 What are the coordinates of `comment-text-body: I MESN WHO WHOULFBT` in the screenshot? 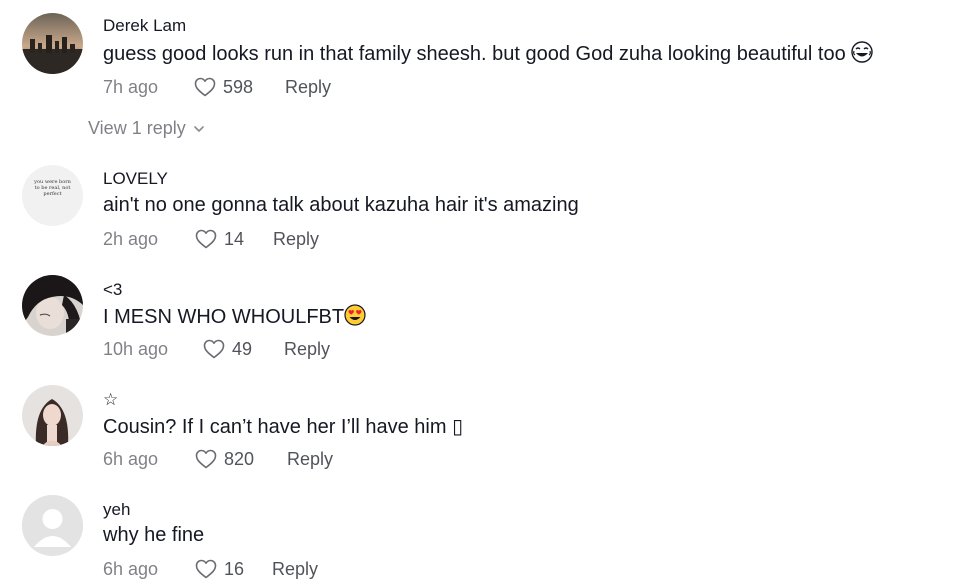 It's located at (224, 317).